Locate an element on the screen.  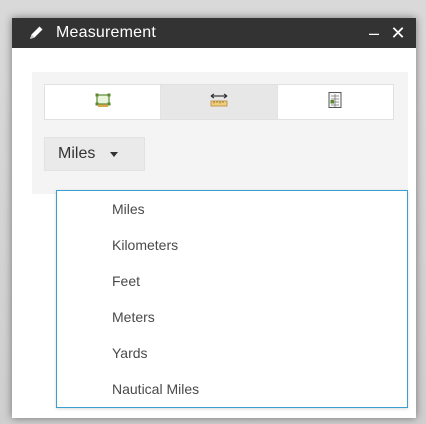
unit-option-meters: Meters is located at coordinates (232, 317).